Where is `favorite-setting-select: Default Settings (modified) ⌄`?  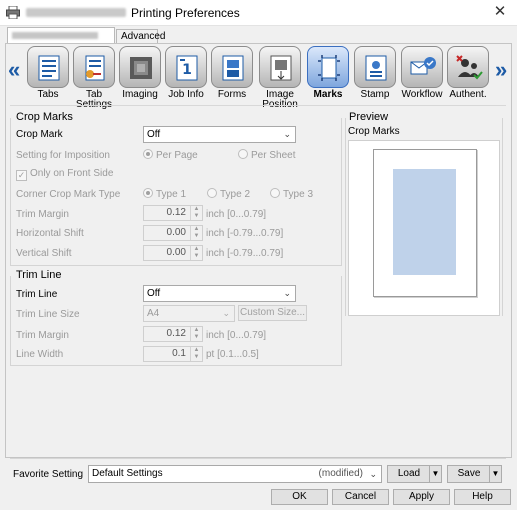
favorite-setting-select: Default Settings (modified) ⌄ is located at coordinates (235, 474).